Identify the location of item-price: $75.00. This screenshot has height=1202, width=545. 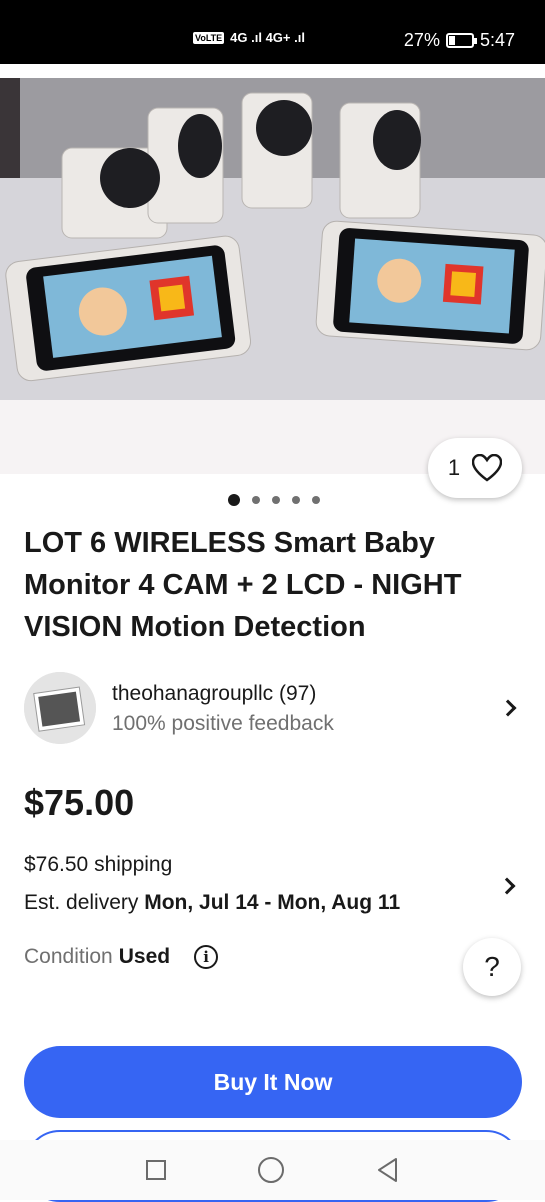
(79, 802).